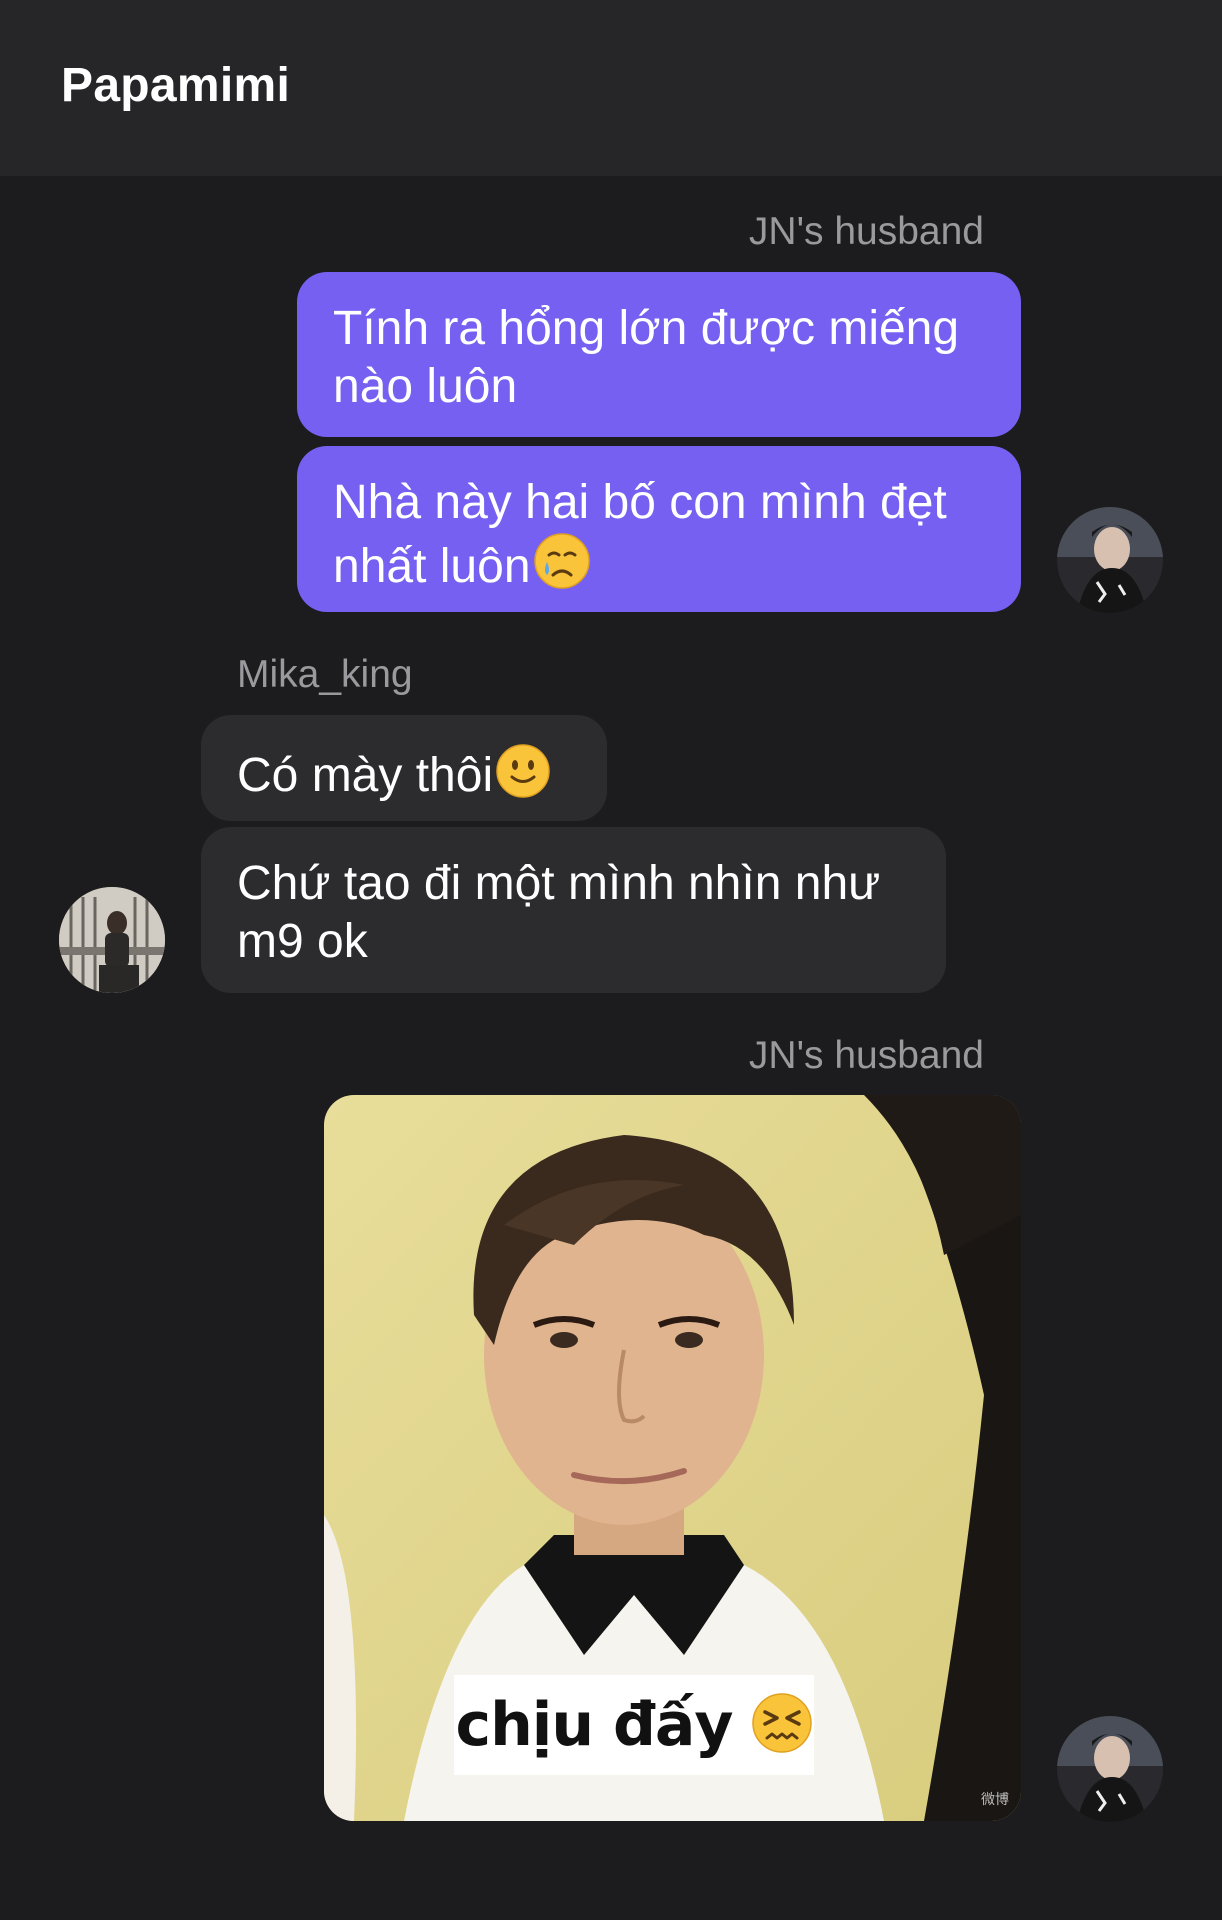  Describe the element at coordinates (559, 912) in the screenshot. I see `message-text: Chứ tao đi một mình nhìn như m9 ok` at that location.